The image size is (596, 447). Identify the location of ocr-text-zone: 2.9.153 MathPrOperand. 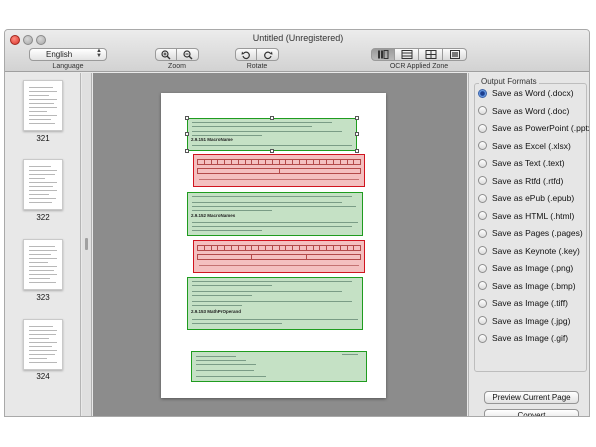
(275, 303).